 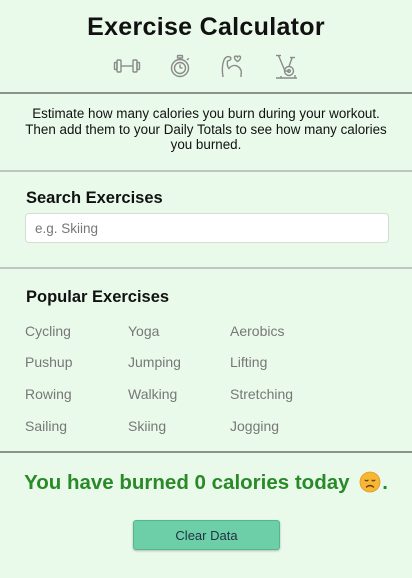 What do you see at coordinates (94, 198) in the screenshot?
I see `search-heading: Search Exercises` at bounding box center [94, 198].